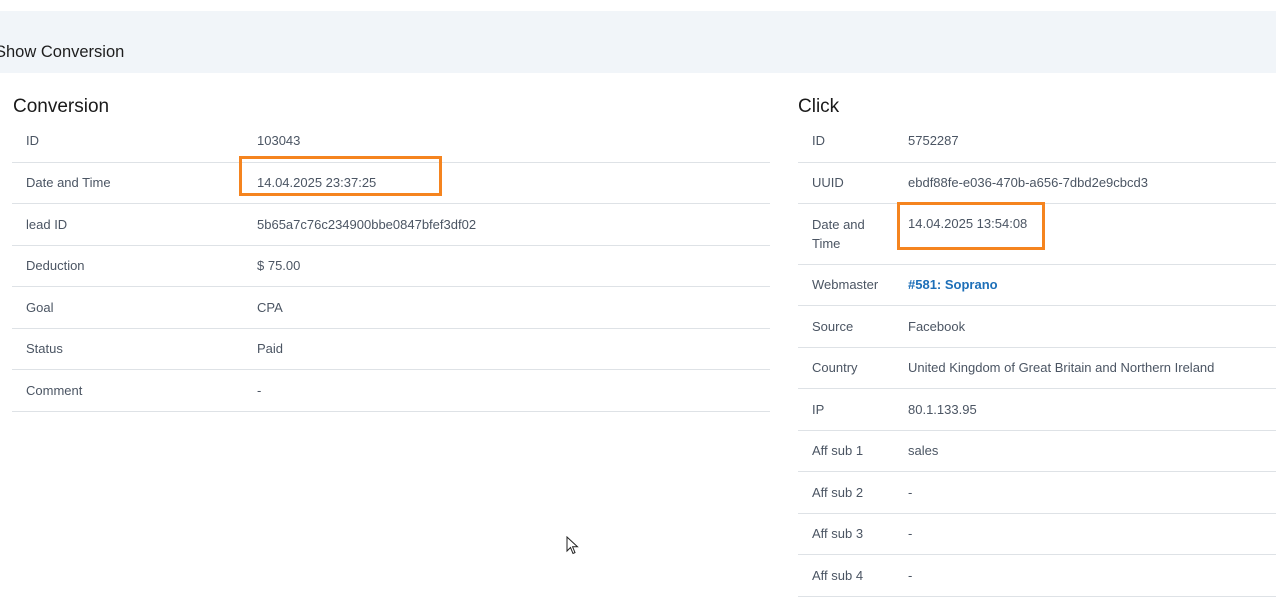  I want to click on conversion-row-goal: Goal CPA, so click(391, 307).